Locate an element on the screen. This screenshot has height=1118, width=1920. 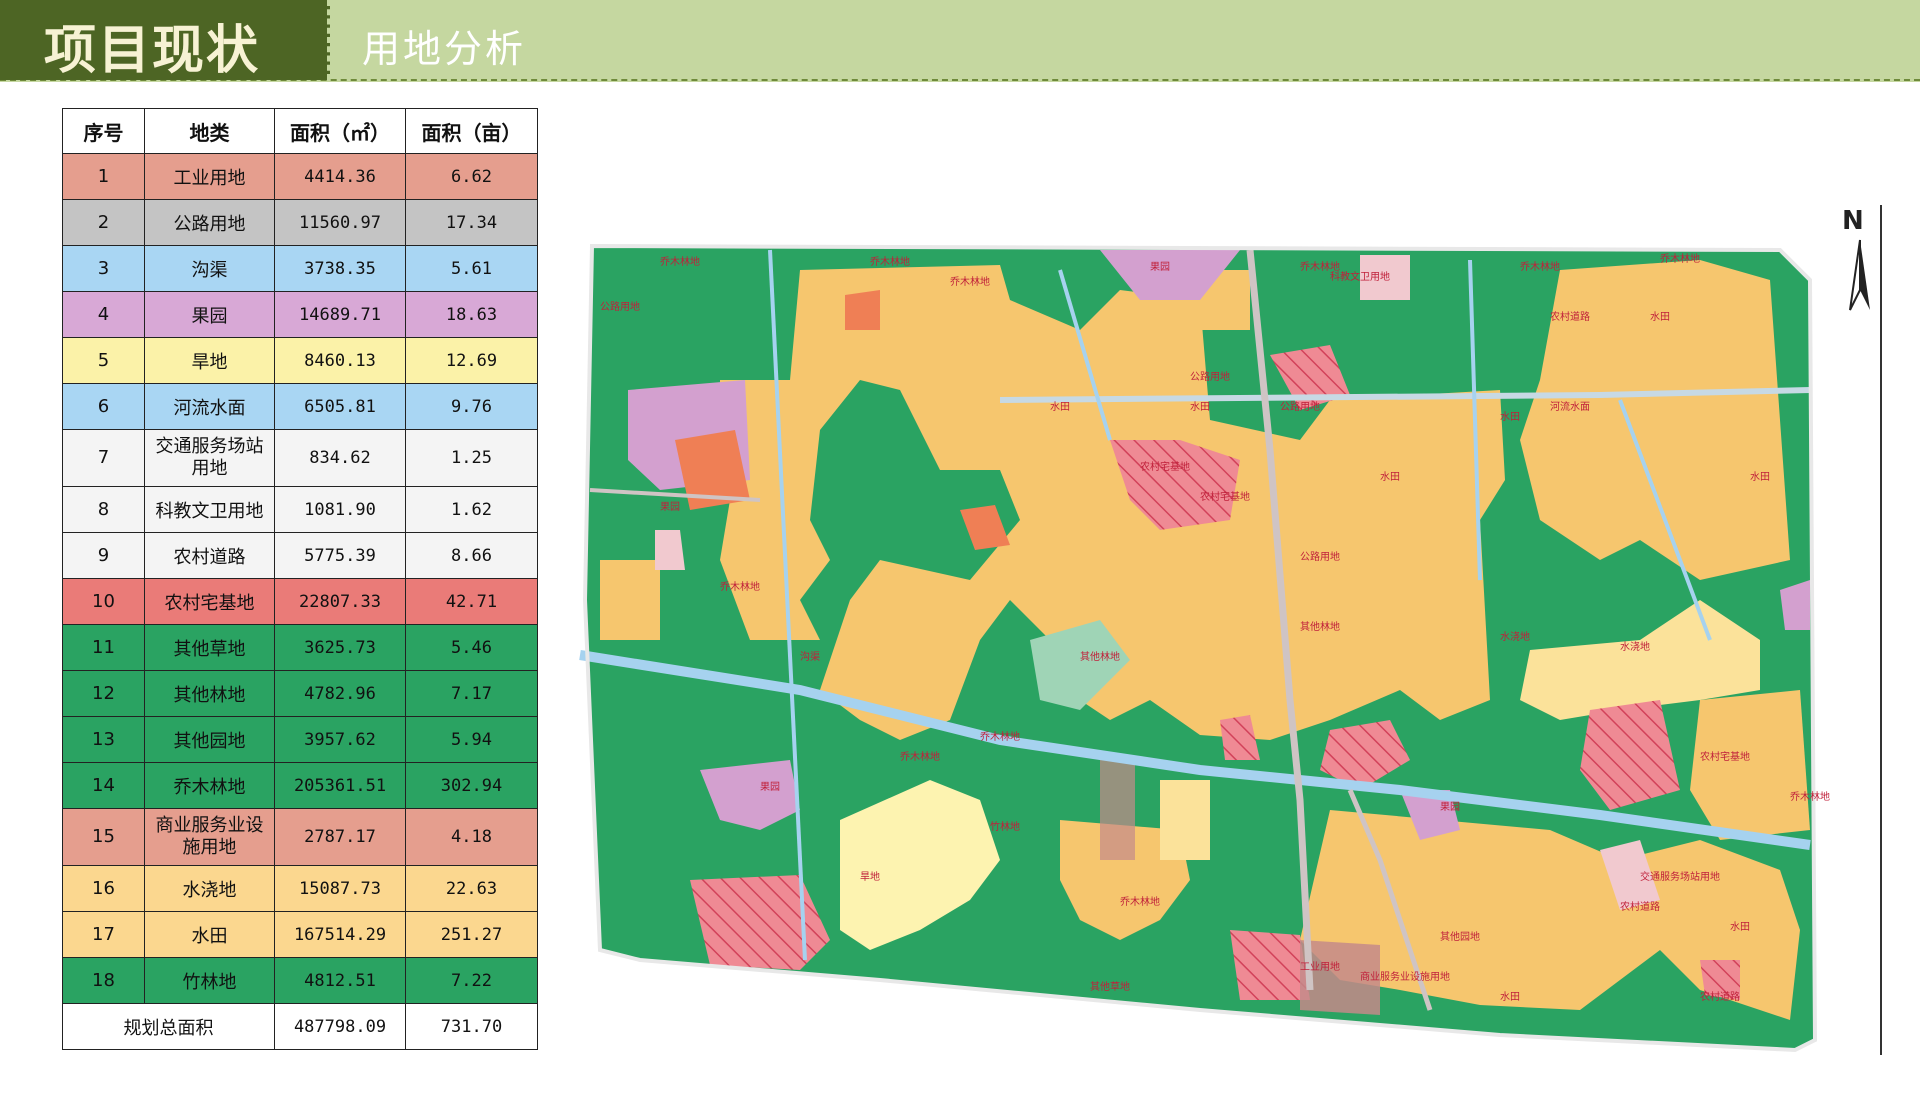
map-paddy-left is located at coordinates (630, 600).